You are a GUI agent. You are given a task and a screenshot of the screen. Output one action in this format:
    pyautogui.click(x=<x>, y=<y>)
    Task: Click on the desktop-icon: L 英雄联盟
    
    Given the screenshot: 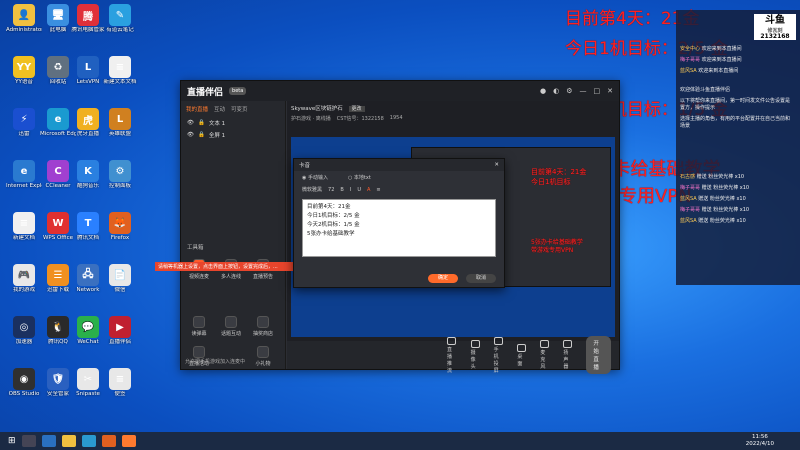 What is the action you would take?
    pyautogui.click(x=120, y=123)
    